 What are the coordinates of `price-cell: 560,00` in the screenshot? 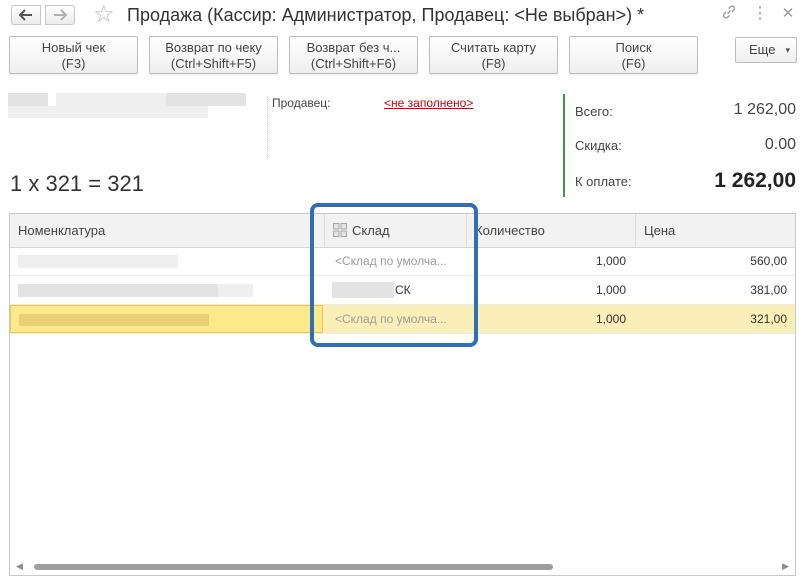 It's located at (715, 261).